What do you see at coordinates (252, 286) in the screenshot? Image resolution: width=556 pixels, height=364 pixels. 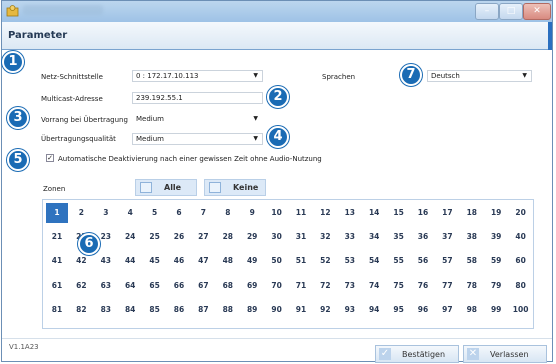 I see `zone-69: 69` at bounding box center [252, 286].